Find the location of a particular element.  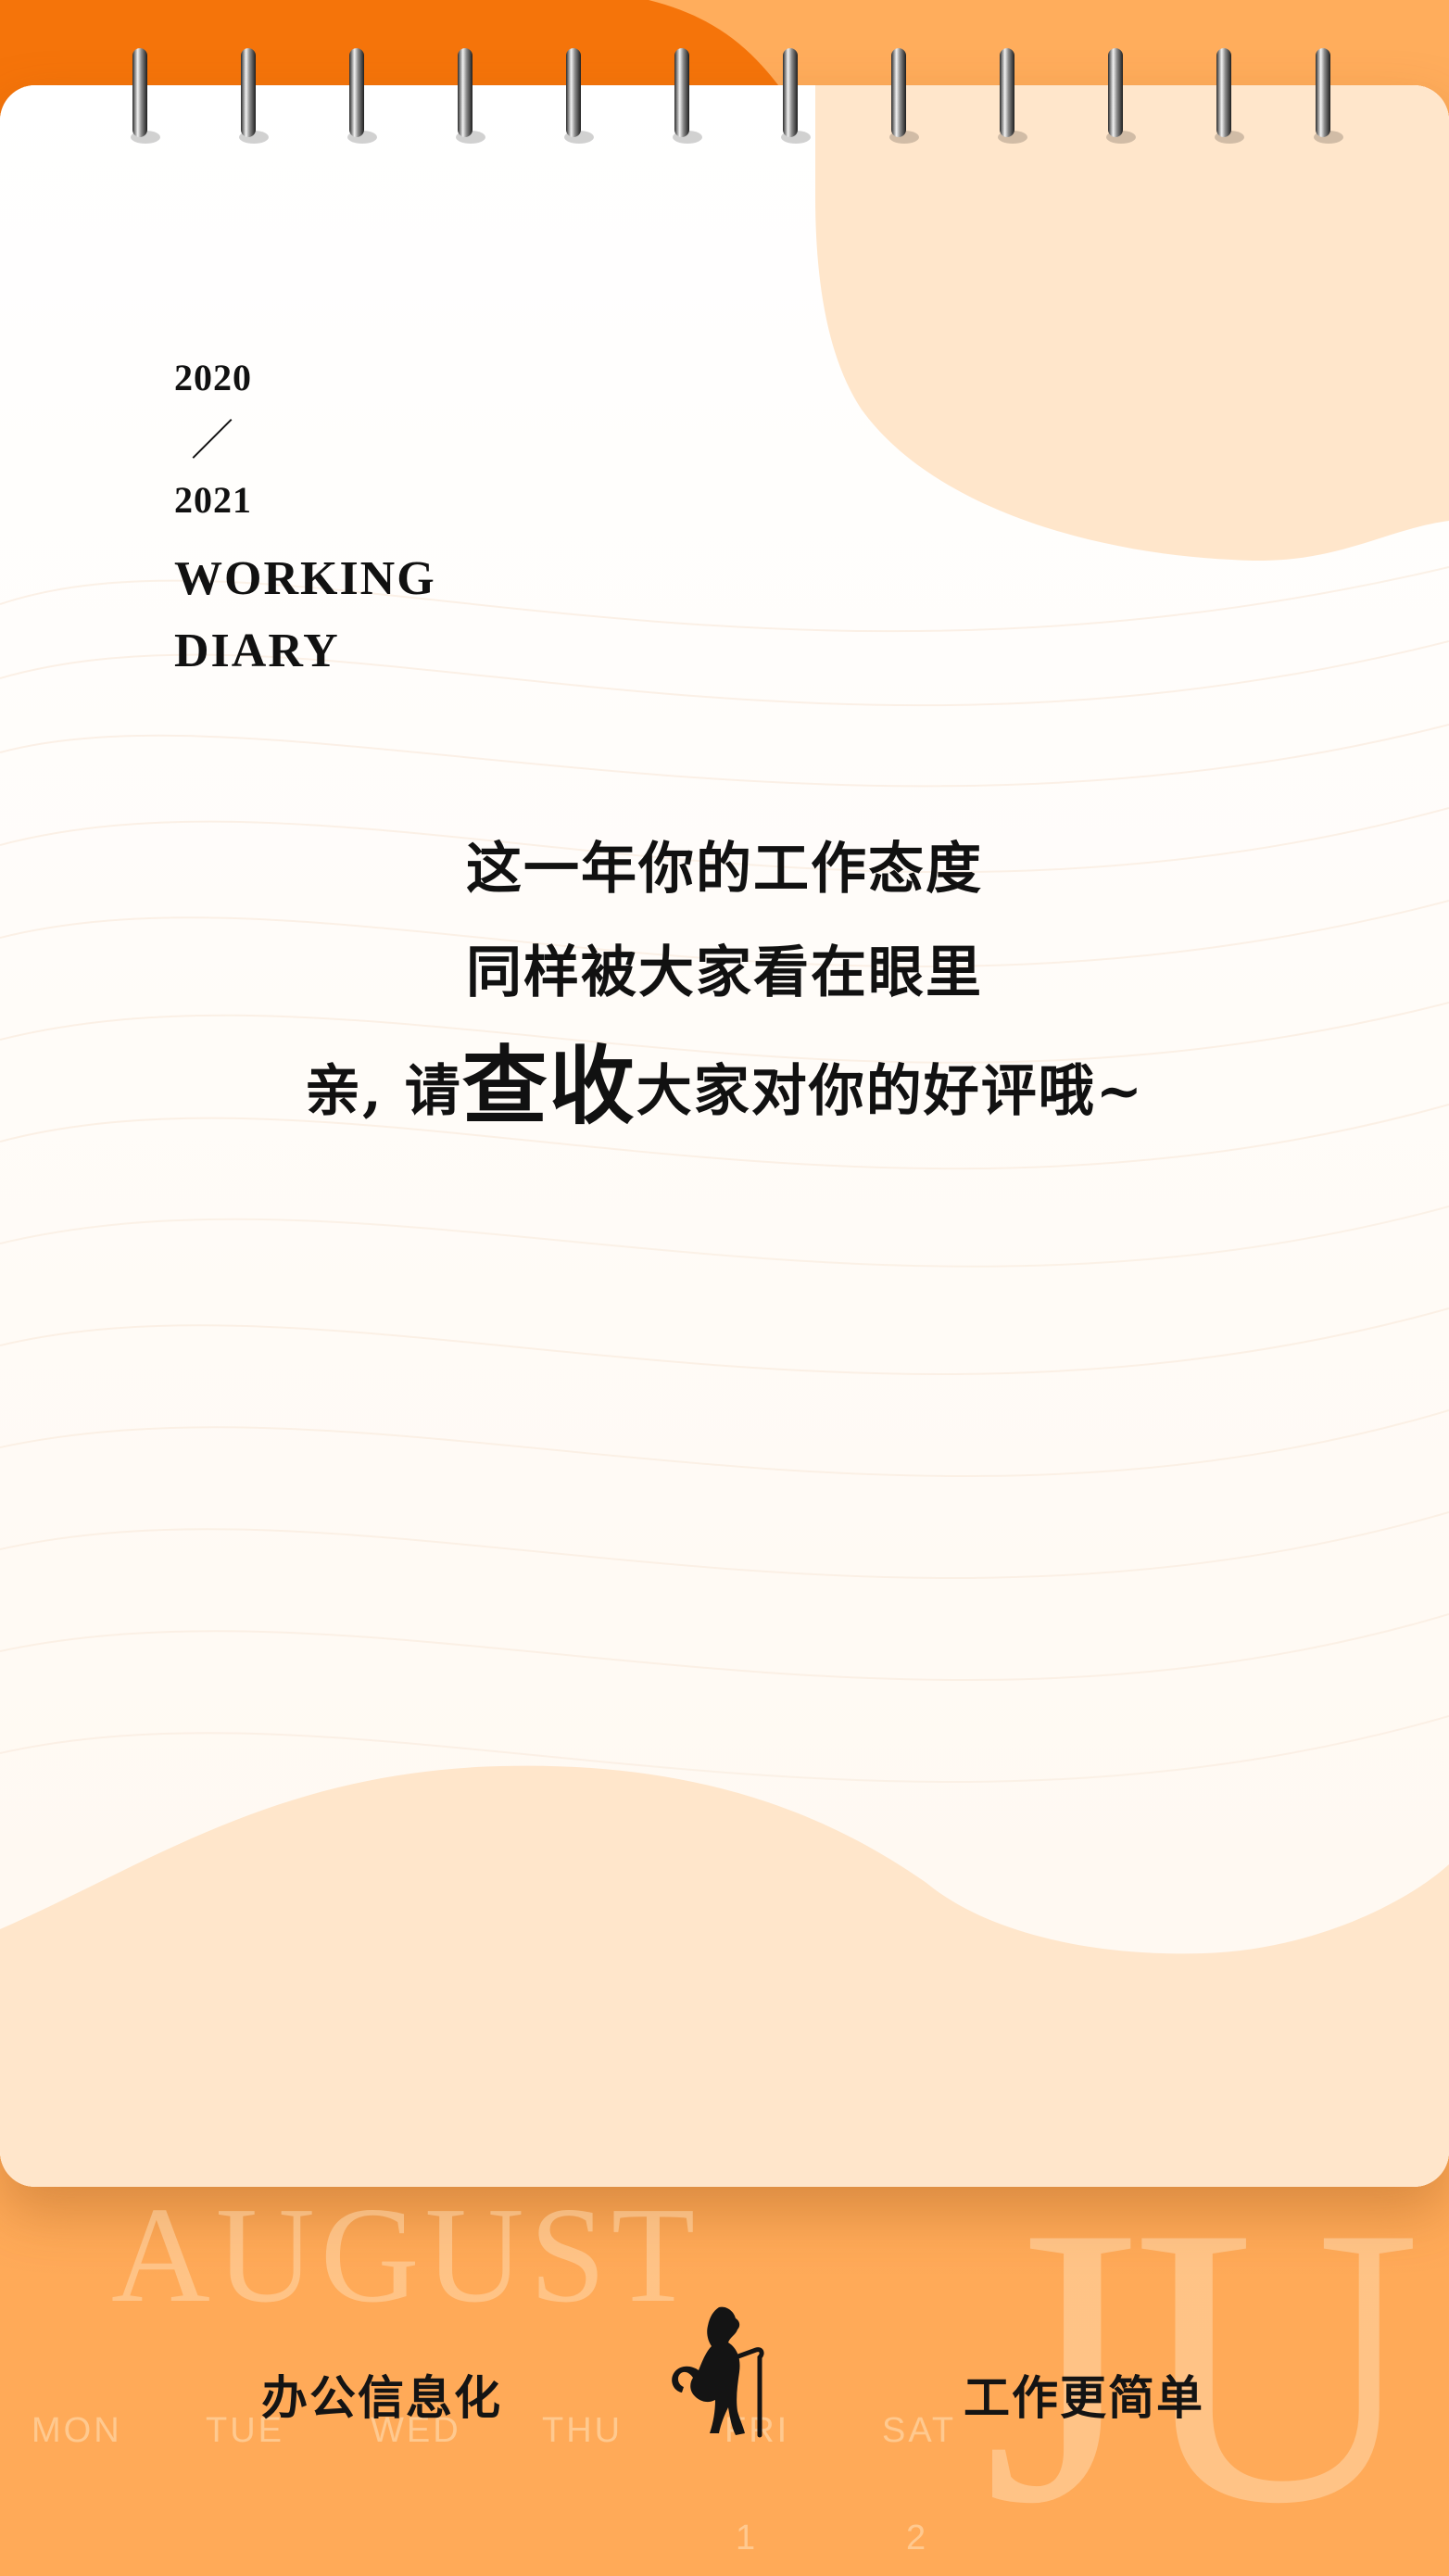

diary-date-block: 2020 ／ 2021 WORKING DIARY is located at coordinates (305, 522).